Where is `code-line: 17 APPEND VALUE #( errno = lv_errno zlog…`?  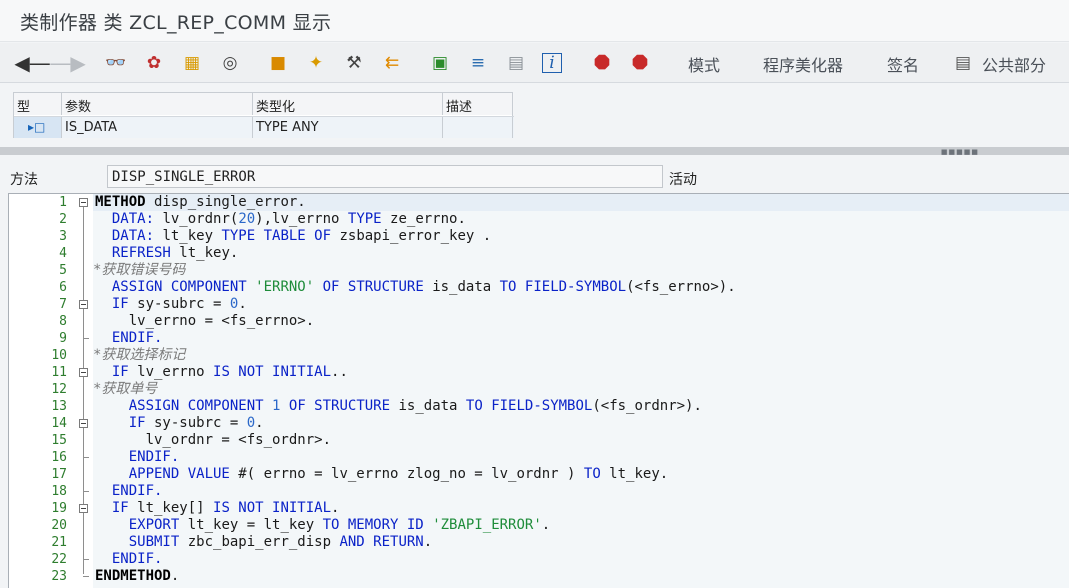 code-line: 17 APPEND VALUE #( errno = lv_errno zlog… is located at coordinates (539, 474).